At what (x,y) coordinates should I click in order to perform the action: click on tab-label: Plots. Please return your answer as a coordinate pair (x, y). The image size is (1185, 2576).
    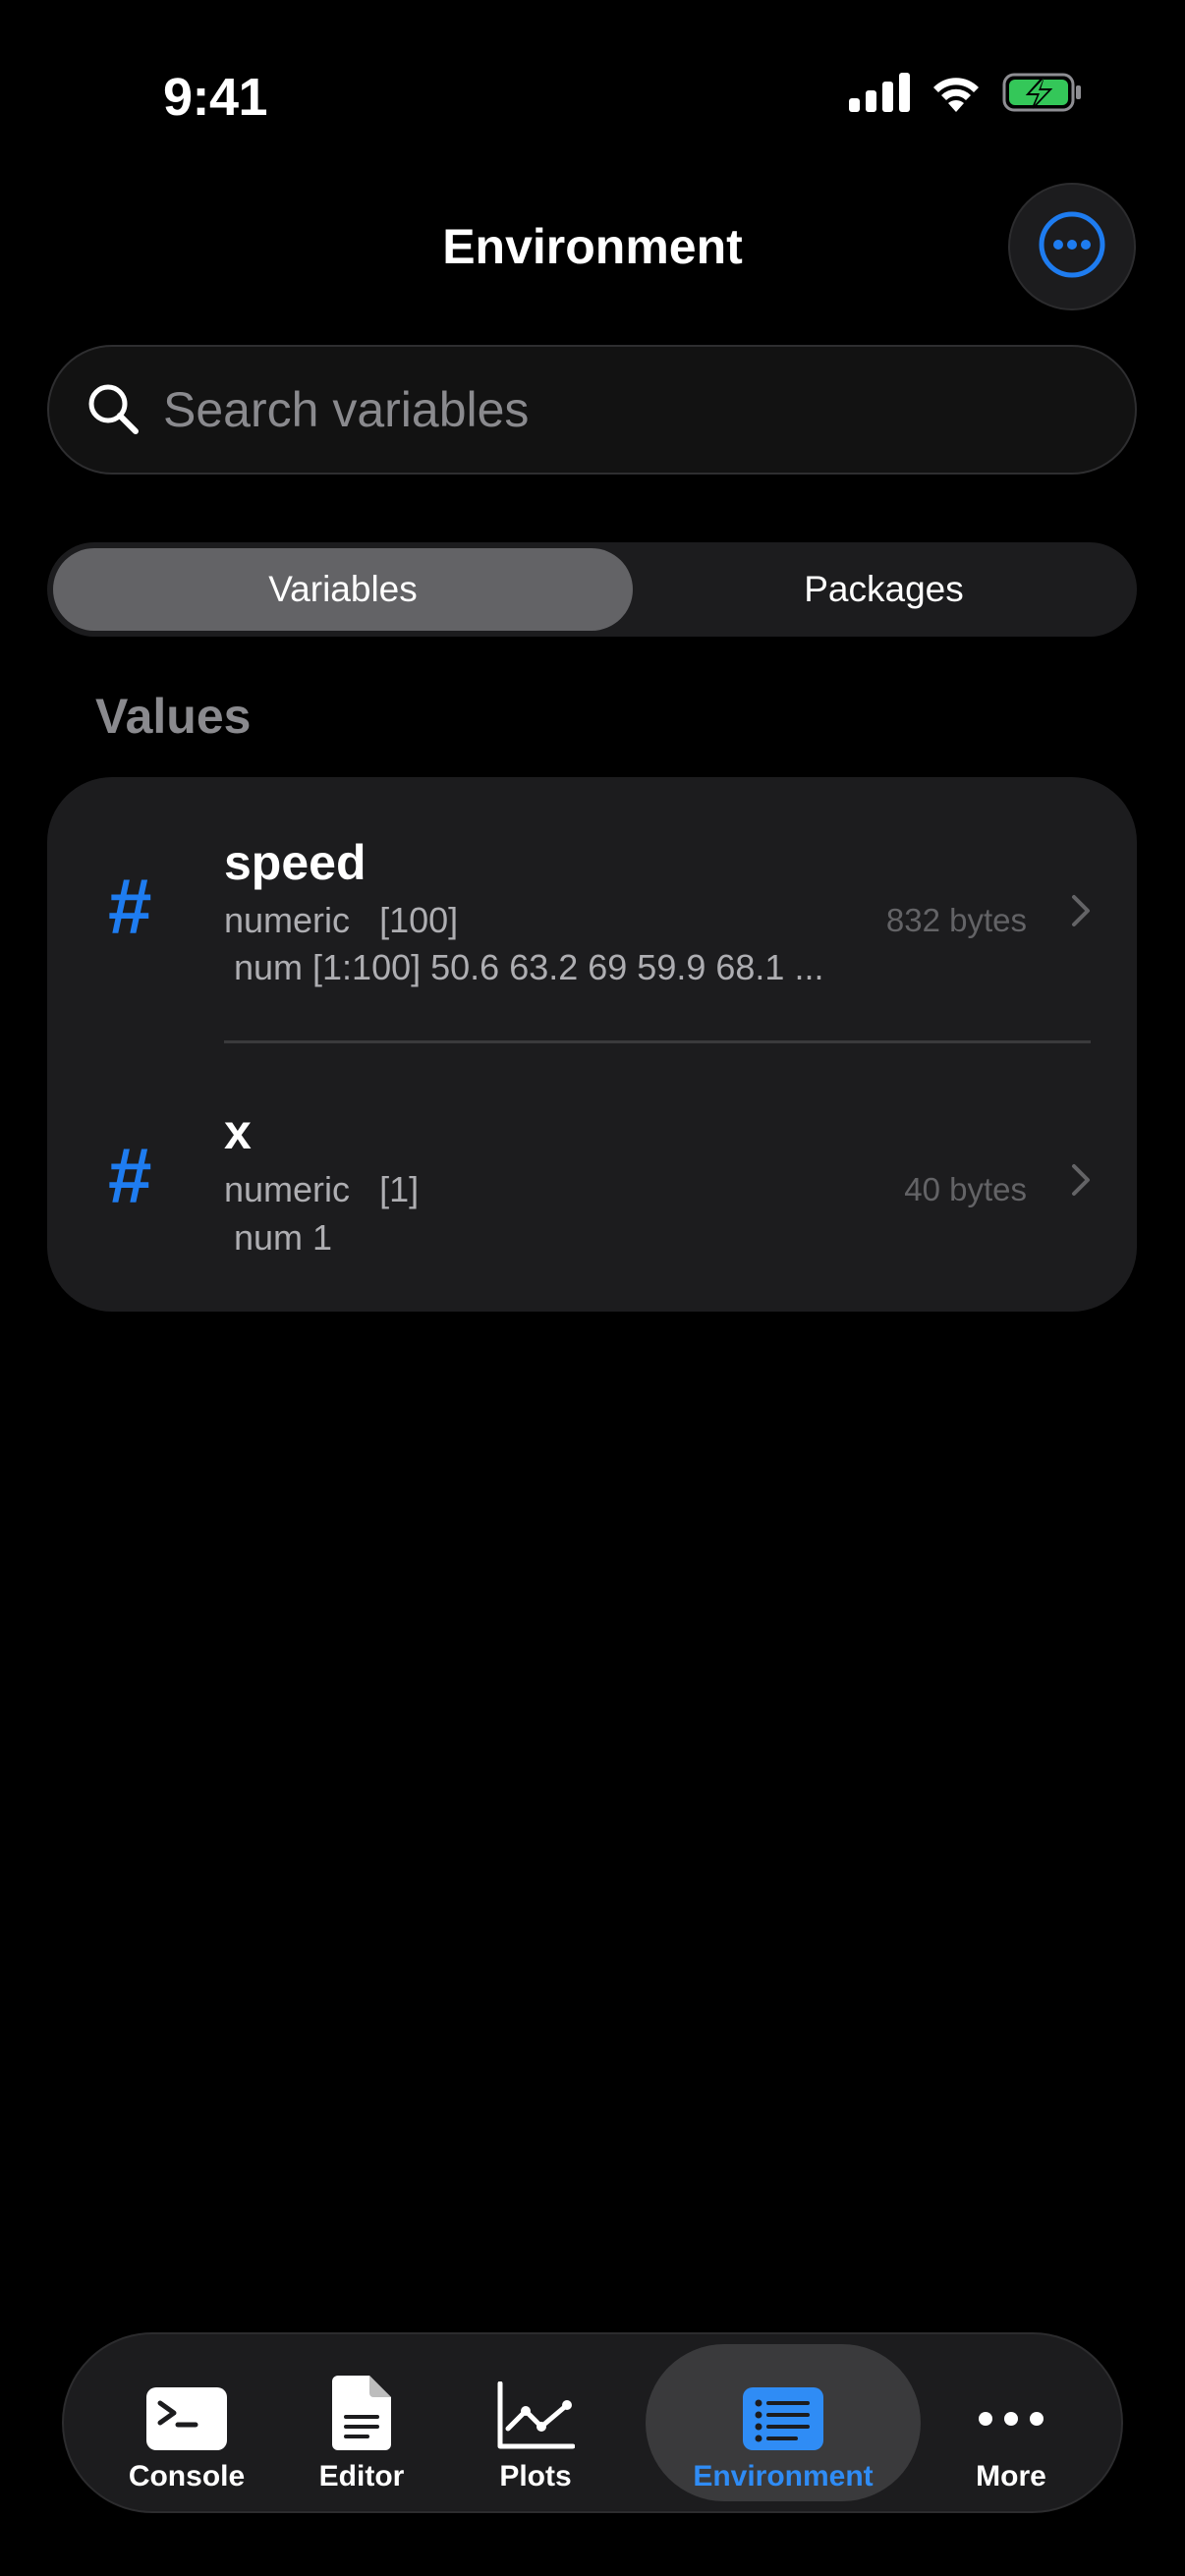
    Looking at the image, I should click on (536, 2476).